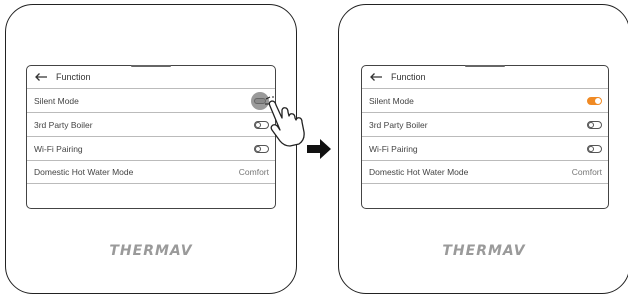  Describe the element at coordinates (594, 124) in the screenshot. I see `boiler-toggle` at that location.